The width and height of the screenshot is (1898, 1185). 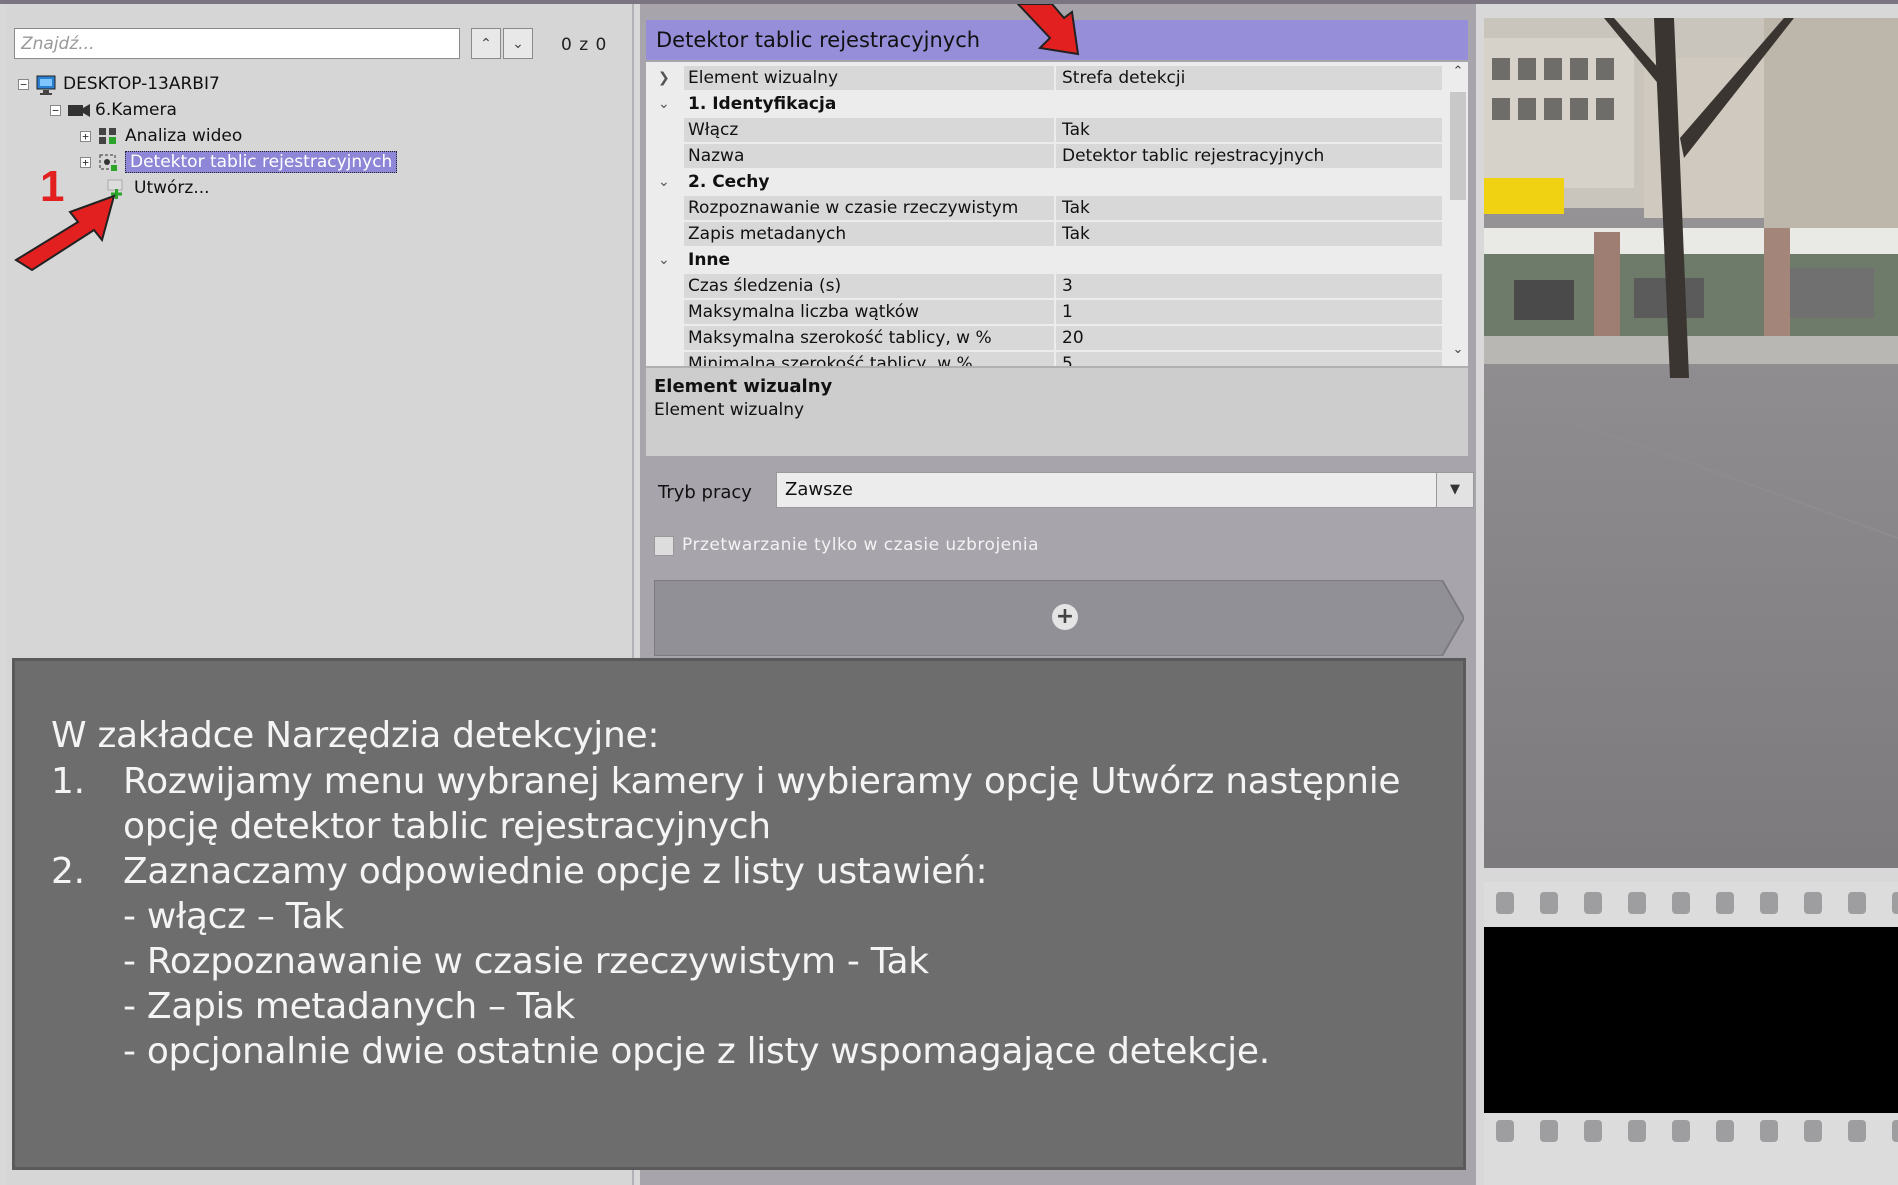 I want to click on dropdown-arrow-icon: ▼, so click(x=1454, y=490).